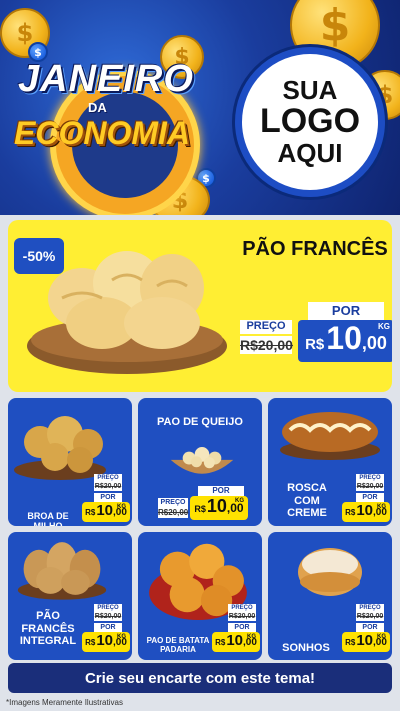  What do you see at coordinates (62, 571) in the screenshot?
I see `pao-integral-image` at bounding box center [62, 571].